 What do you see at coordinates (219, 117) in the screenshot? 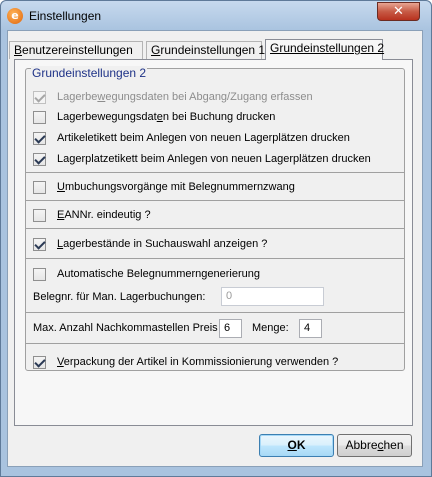
I see `label-text: n bei Buchung drucken` at bounding box center [219, 117].